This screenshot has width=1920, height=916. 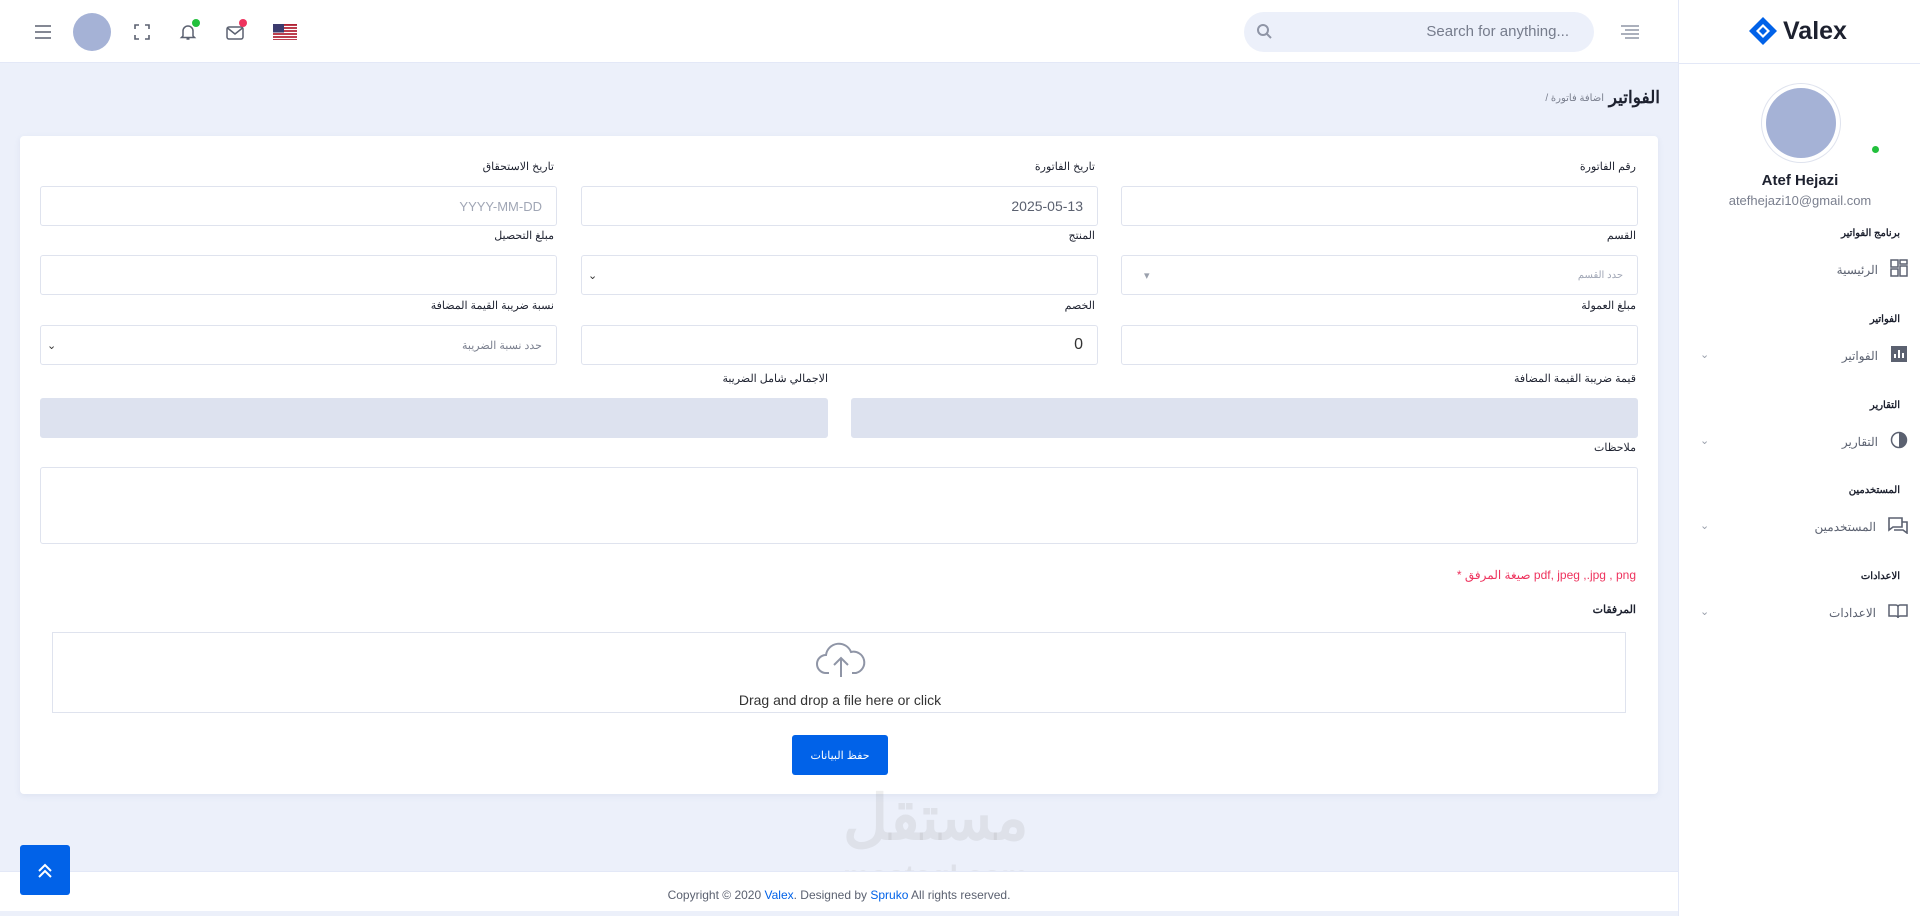 What do you see at coordinates (1815, 30) in the screenshot?
I see `brand-name: Valex` at bounding box center [1815, 30].